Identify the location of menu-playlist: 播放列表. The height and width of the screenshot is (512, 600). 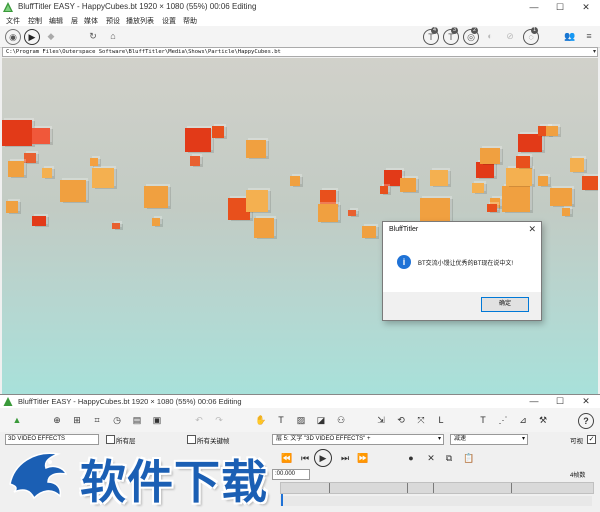
(140, 21).